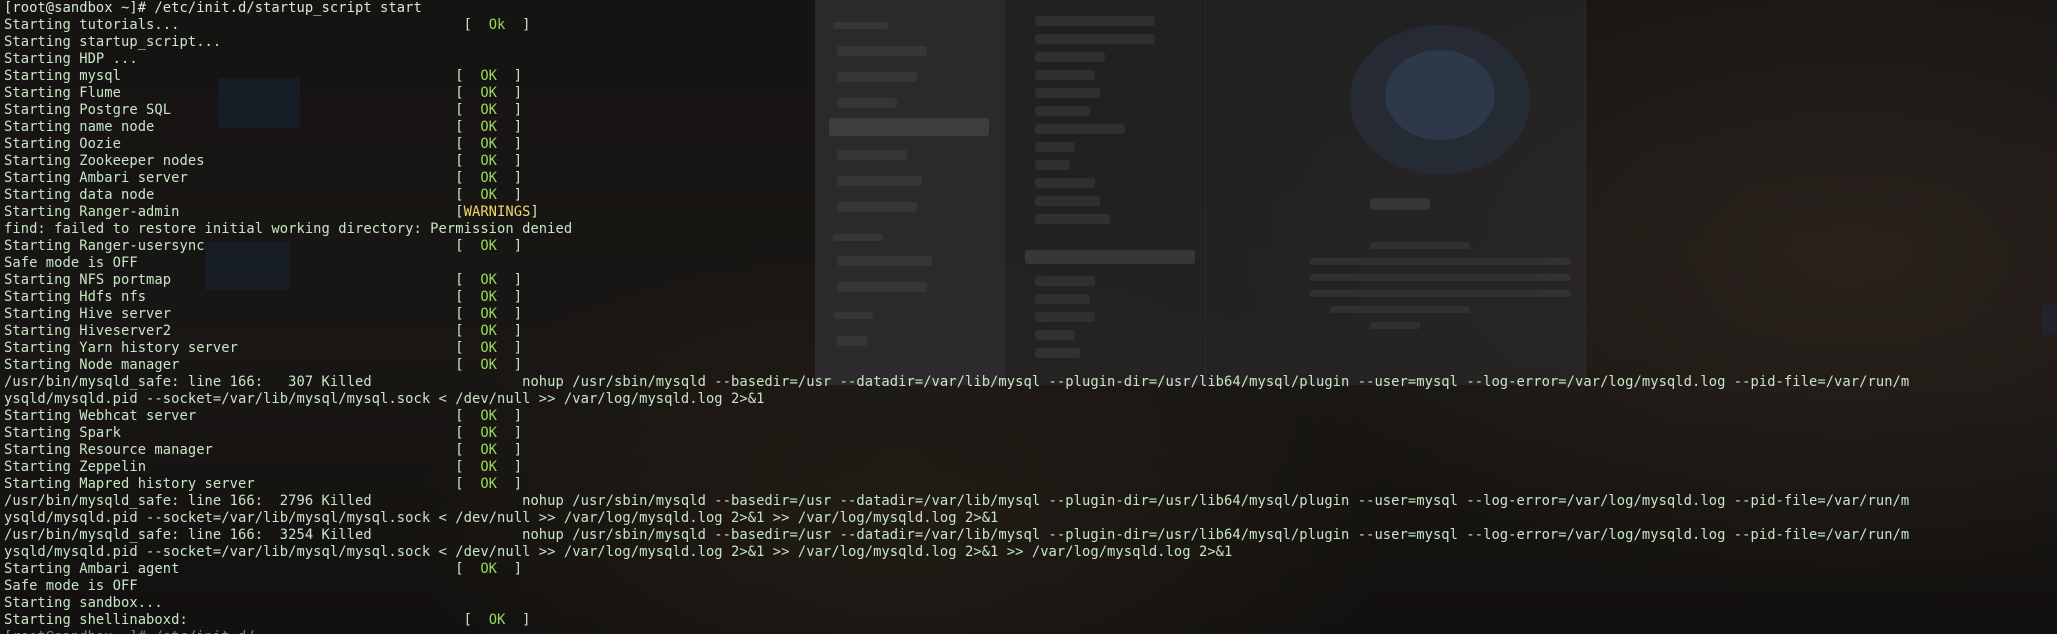  I want to click on service-label: Starting Postgre SQL [, so click(242, 110).